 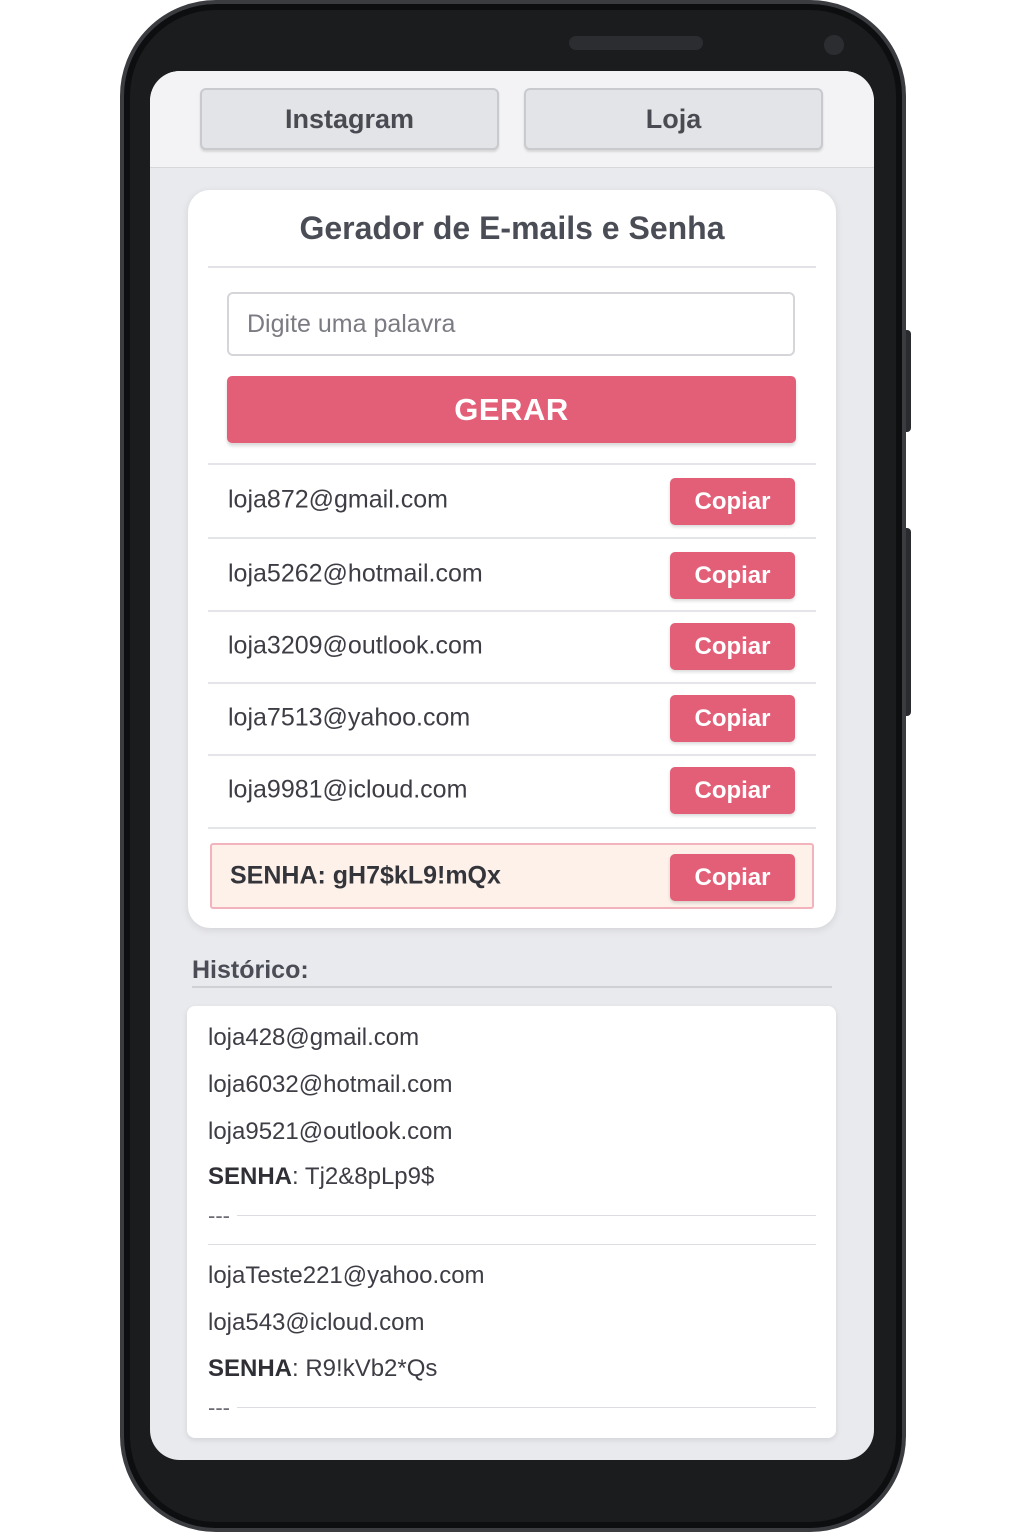 I want to click on email-row: loja3209@outlook.com Copiar, so click(x=512, y=646).